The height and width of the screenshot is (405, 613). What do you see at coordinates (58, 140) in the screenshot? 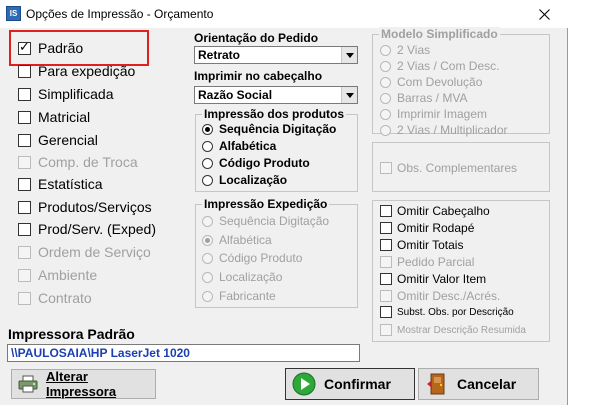
I see `option-gerencial: Gerencial` at bounding box center [58, 140].